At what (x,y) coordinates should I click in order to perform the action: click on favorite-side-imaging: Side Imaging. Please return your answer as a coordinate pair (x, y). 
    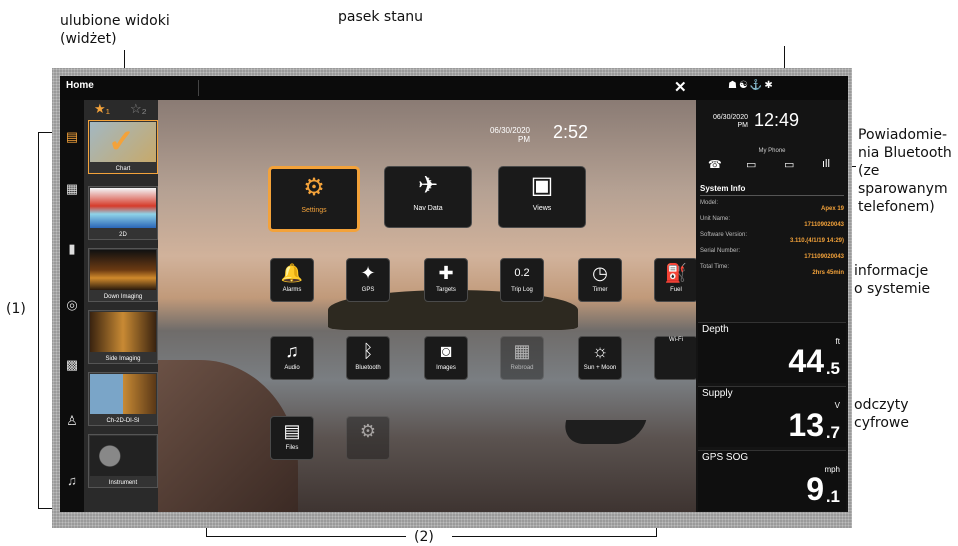
    Looking at the image, I should click on (123, 337).